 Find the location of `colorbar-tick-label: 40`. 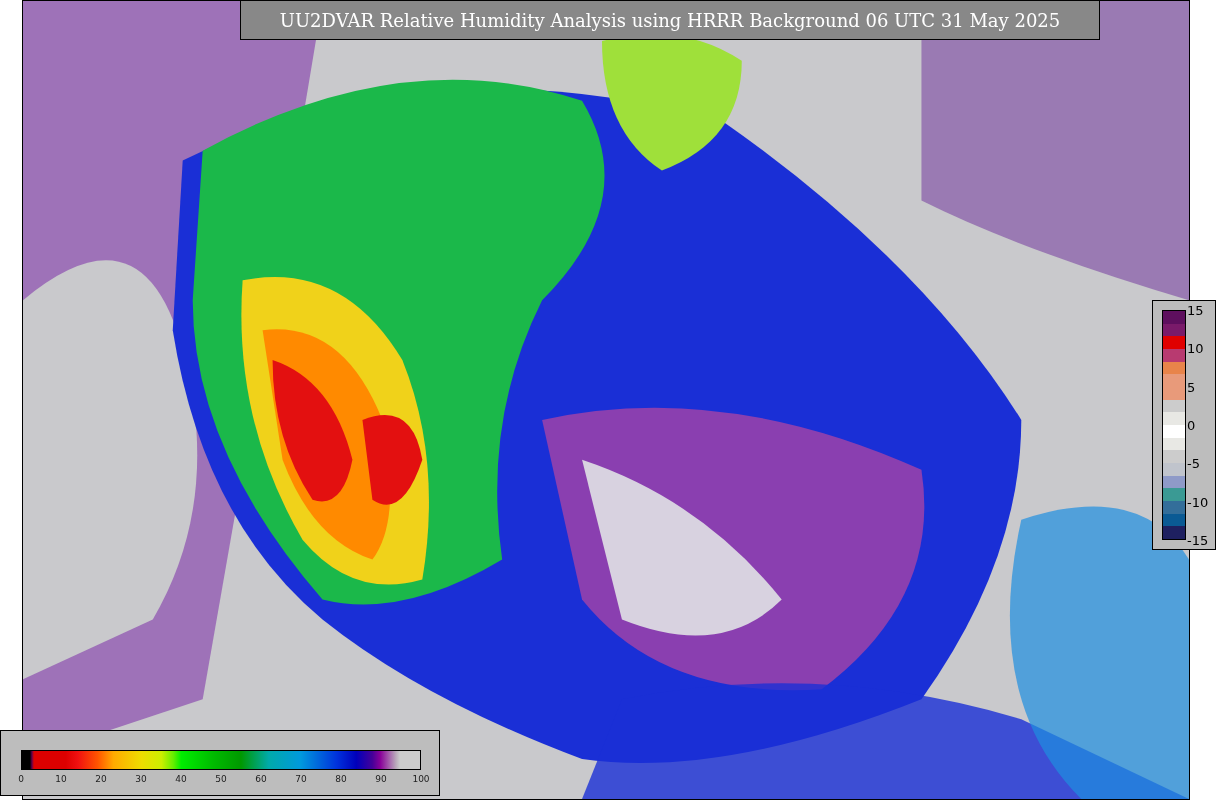

colorbar-tick-label: 40 is located at coordinates (181, 779).